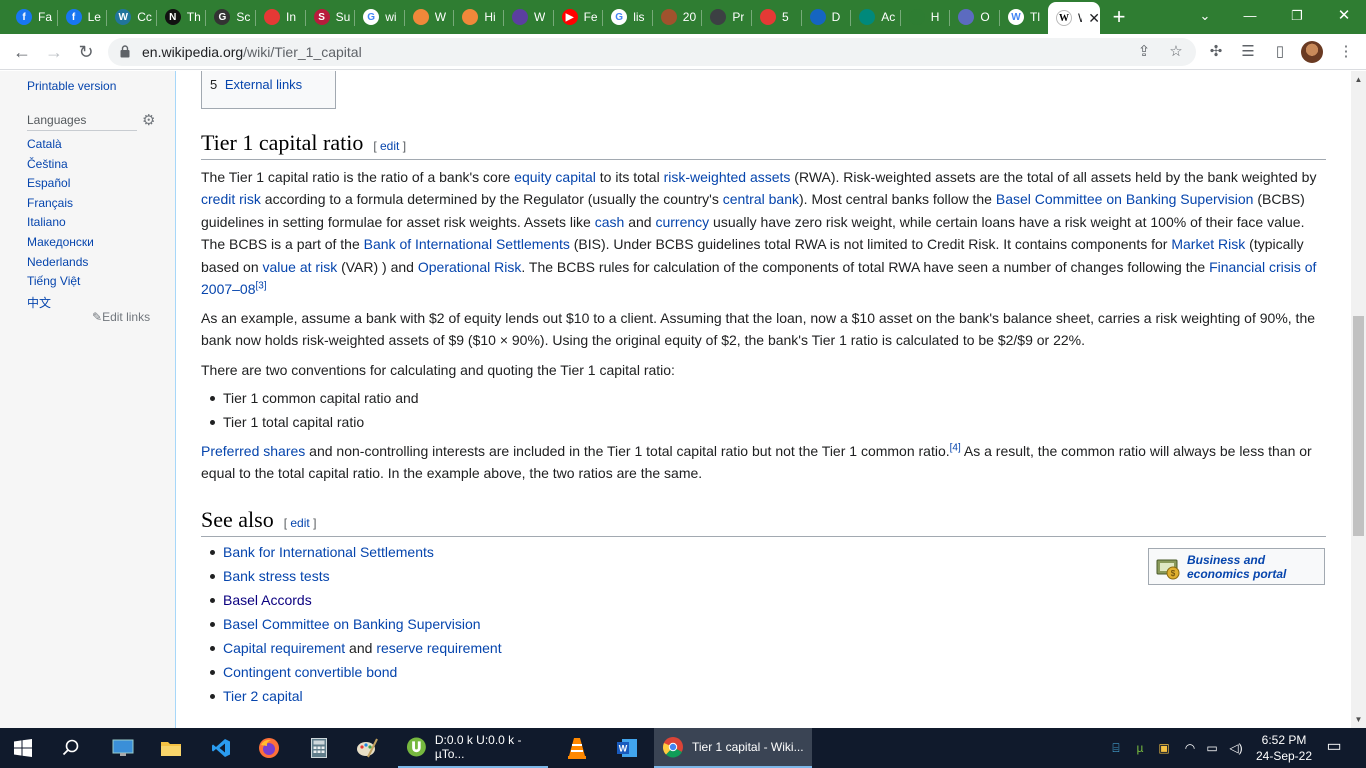 This screenshot has height=768, width=1366. I want to click on tab-16: 5, so click(777, 17).